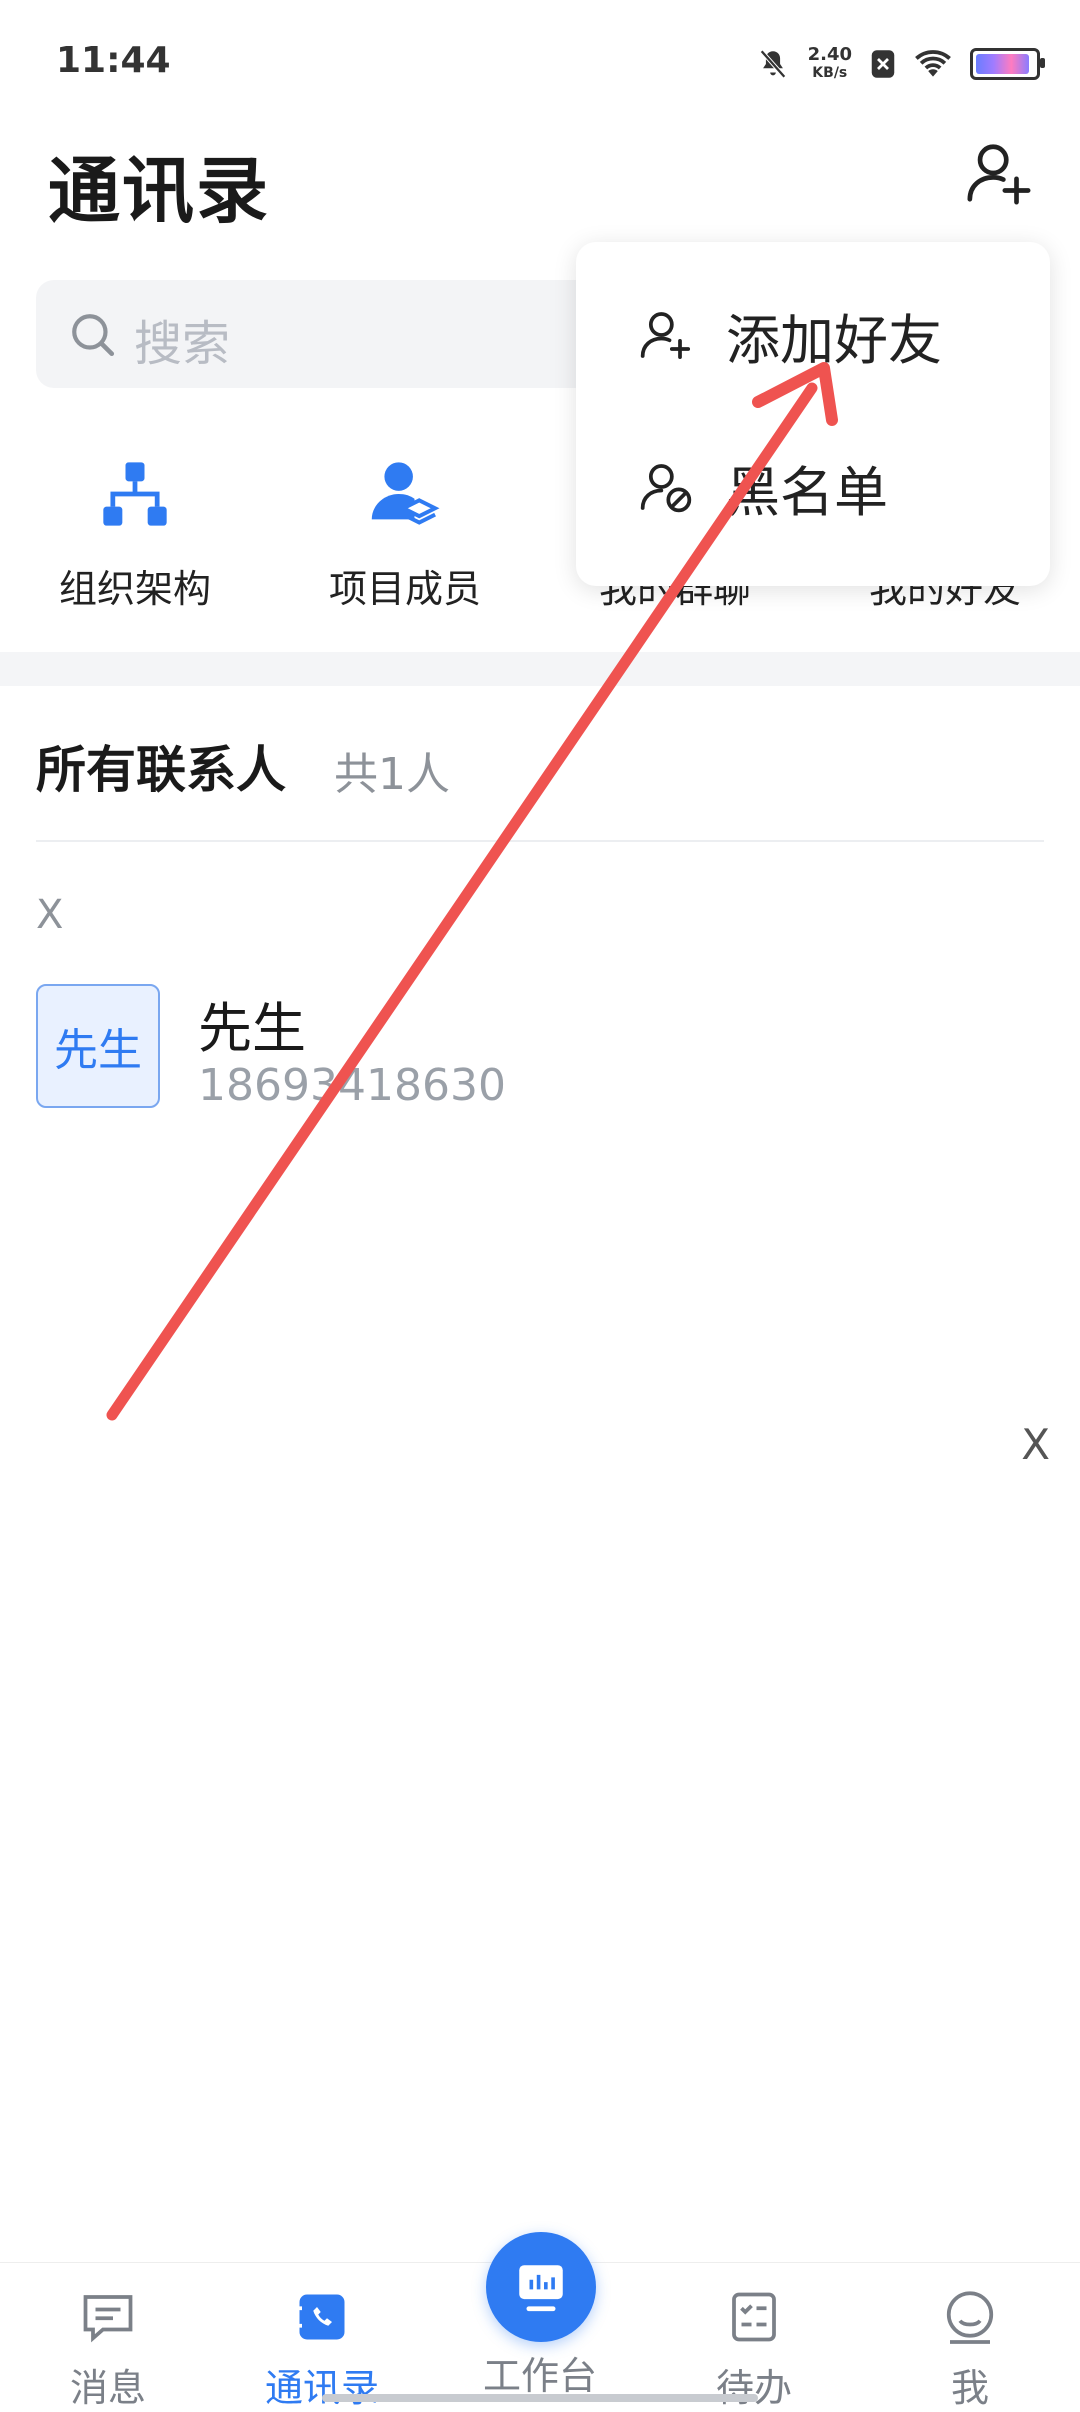 The image size is (1080, 2412). I want to click on status-time: 11:44, so click(113, 60).